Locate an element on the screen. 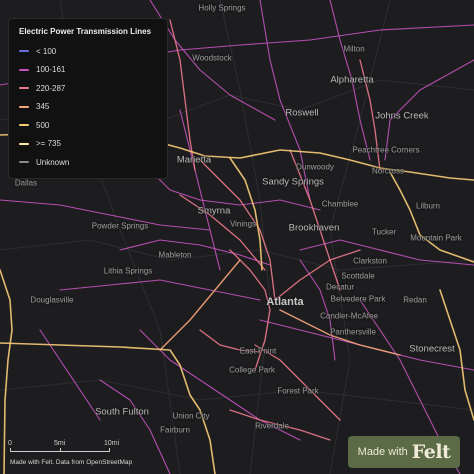 Image resolution: width=474 pixels, height=474 pixels. place-label: Candler-McAfee is located at coordinates (349, 316).